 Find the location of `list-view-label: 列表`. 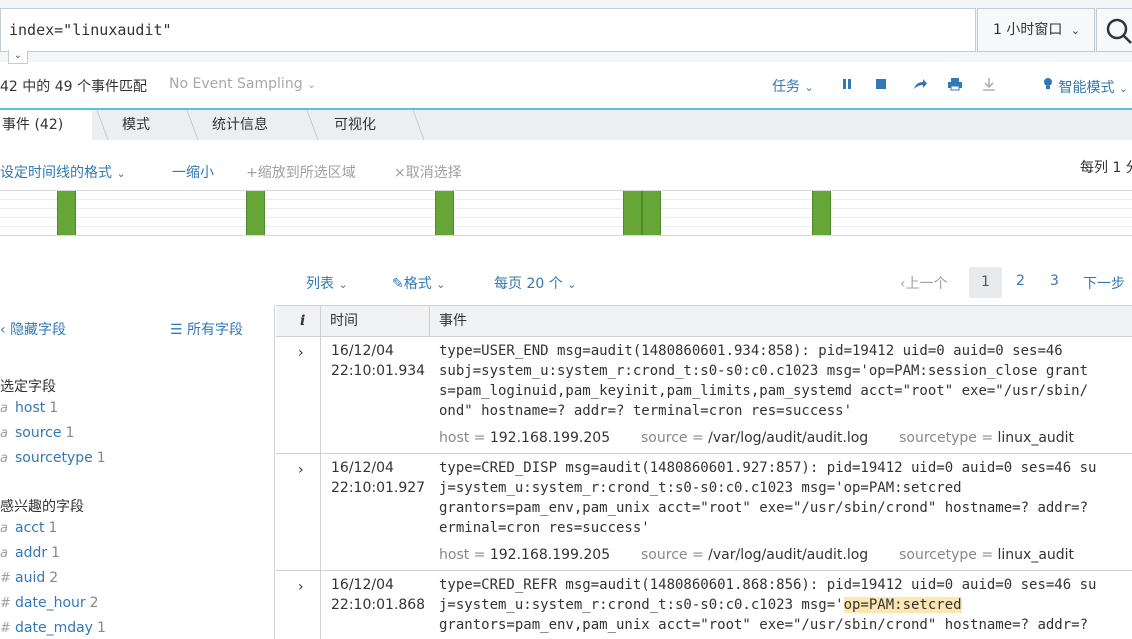

list-view-label: 列表 is located at coordinates (320, 284).